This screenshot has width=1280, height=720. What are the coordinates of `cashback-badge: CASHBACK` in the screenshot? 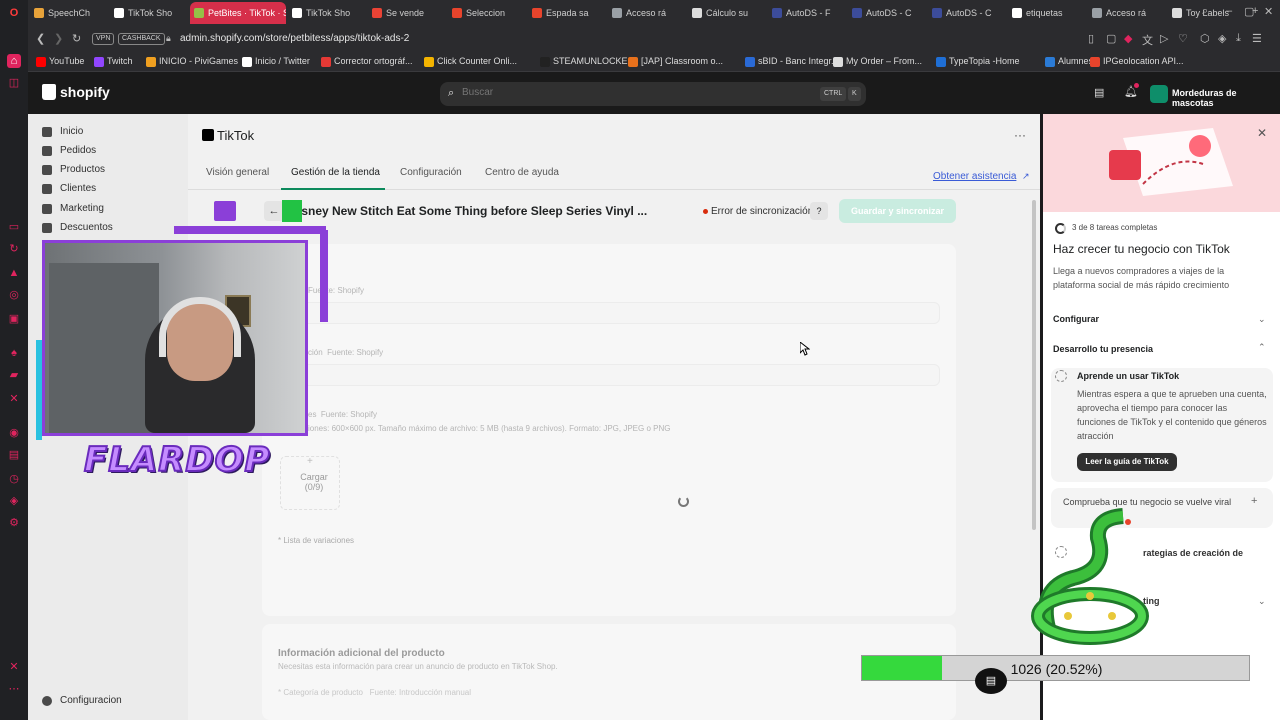 It's located at (141, 39).